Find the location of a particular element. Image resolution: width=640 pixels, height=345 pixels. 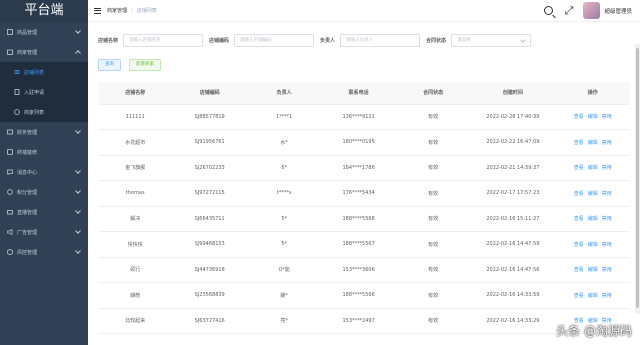

shop-code-label: 店铺编码 is located at coordinates (219, 41).